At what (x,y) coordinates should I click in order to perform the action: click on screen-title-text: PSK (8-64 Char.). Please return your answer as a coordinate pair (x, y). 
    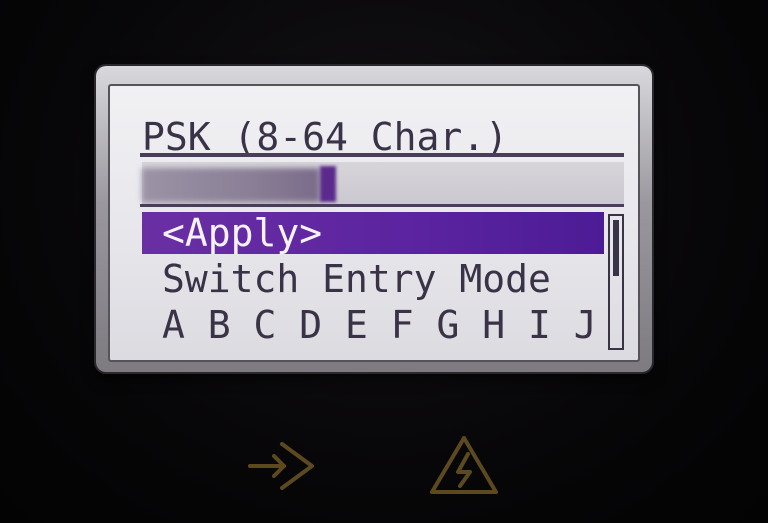
    Looking at the image, I should click on (325, 137).